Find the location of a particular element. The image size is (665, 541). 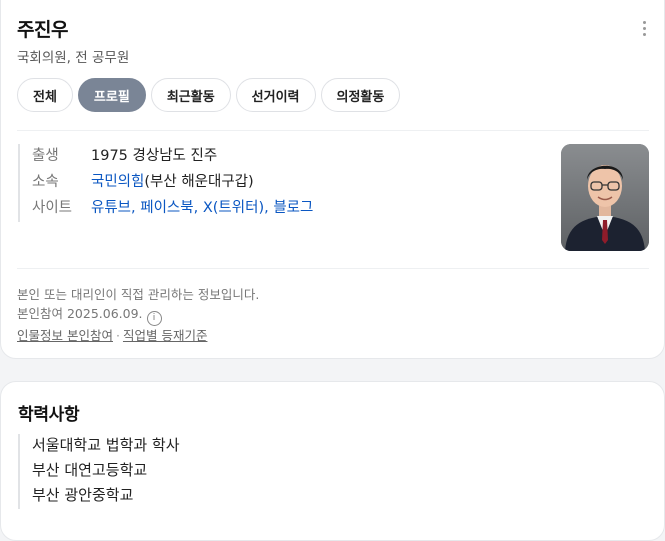

profile-name: 주진우 is located at coordinates (42, 30).